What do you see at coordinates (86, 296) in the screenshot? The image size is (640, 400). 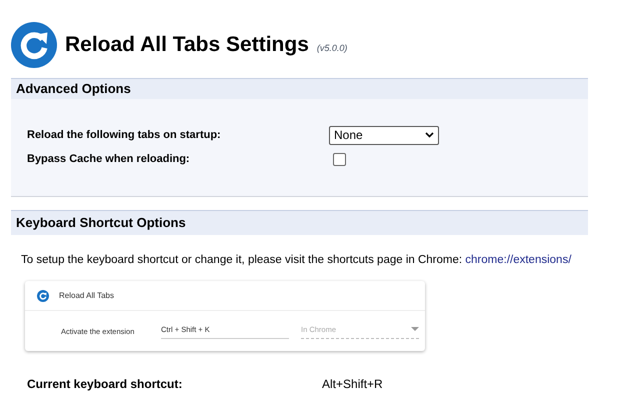 I see `extension-name: Reload All Tabs` at bounding box center [86, 296].